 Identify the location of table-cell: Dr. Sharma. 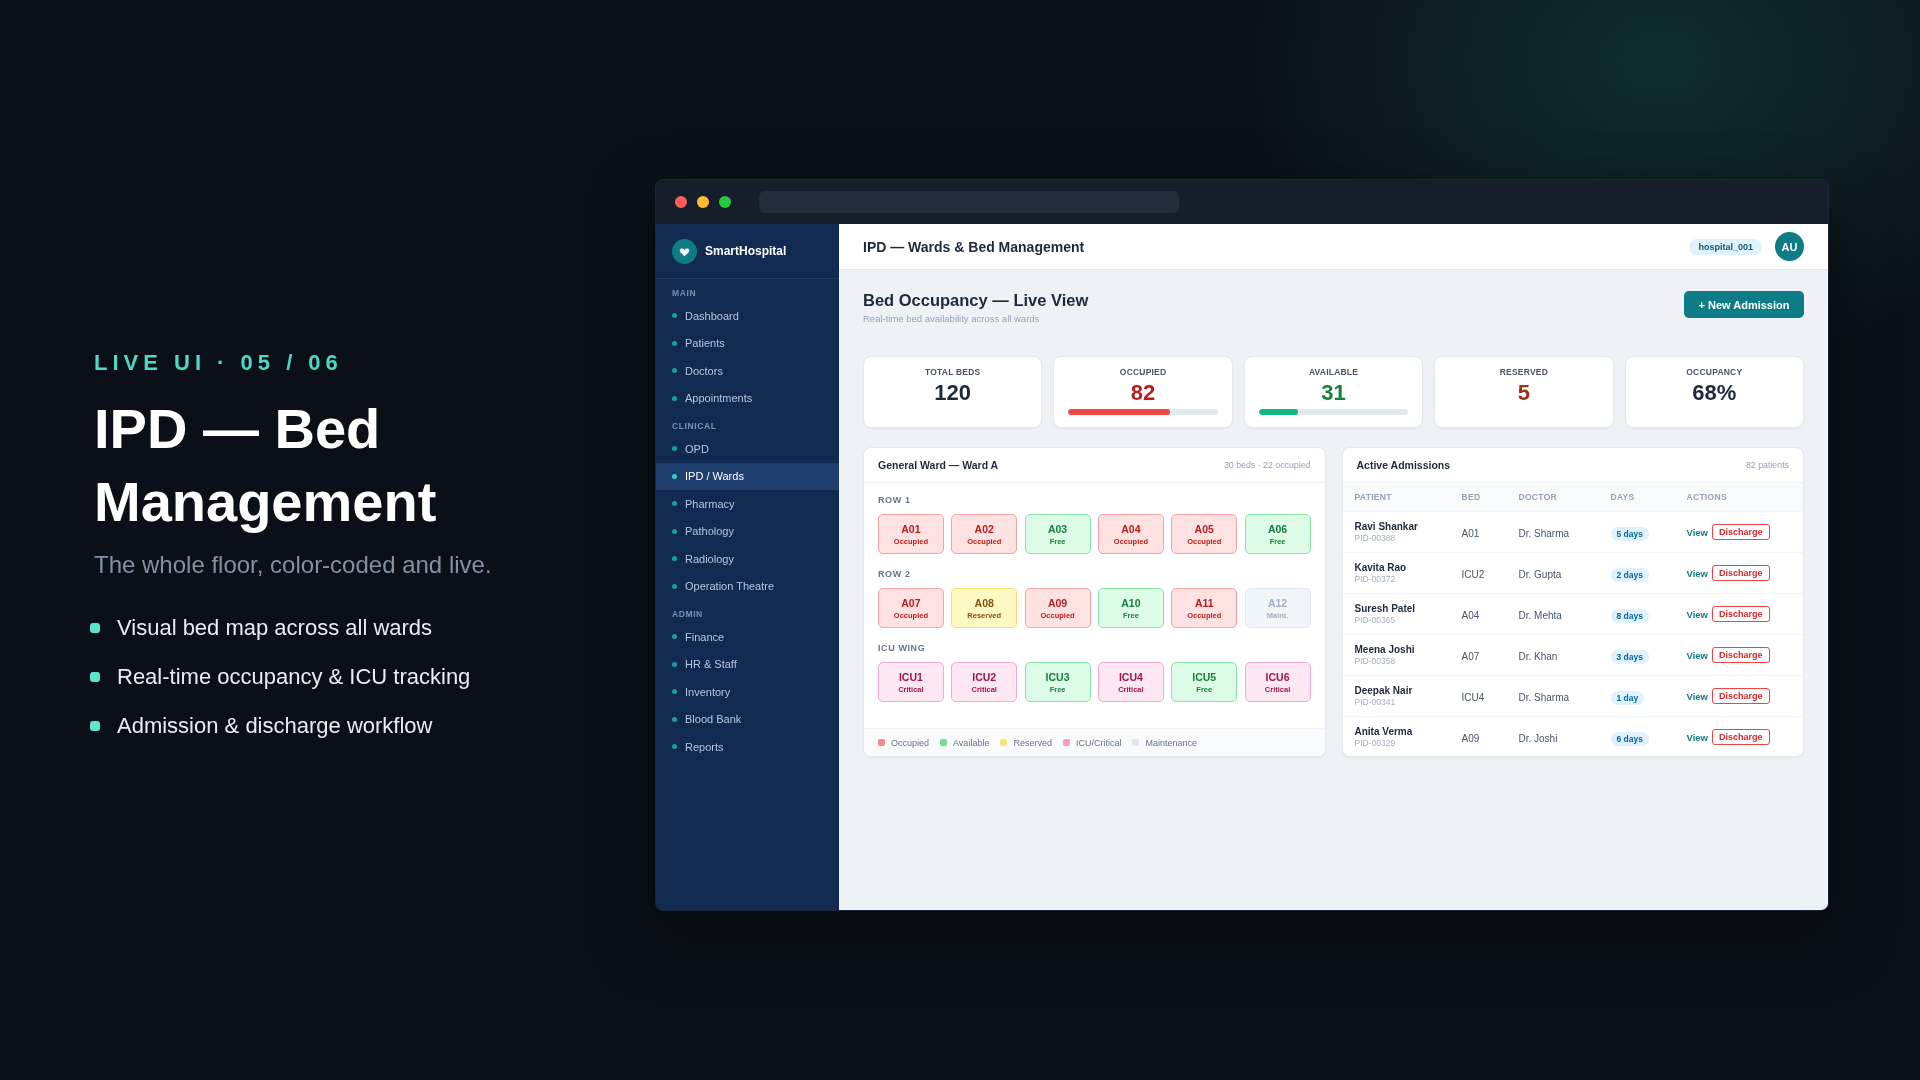
(1544, 697).